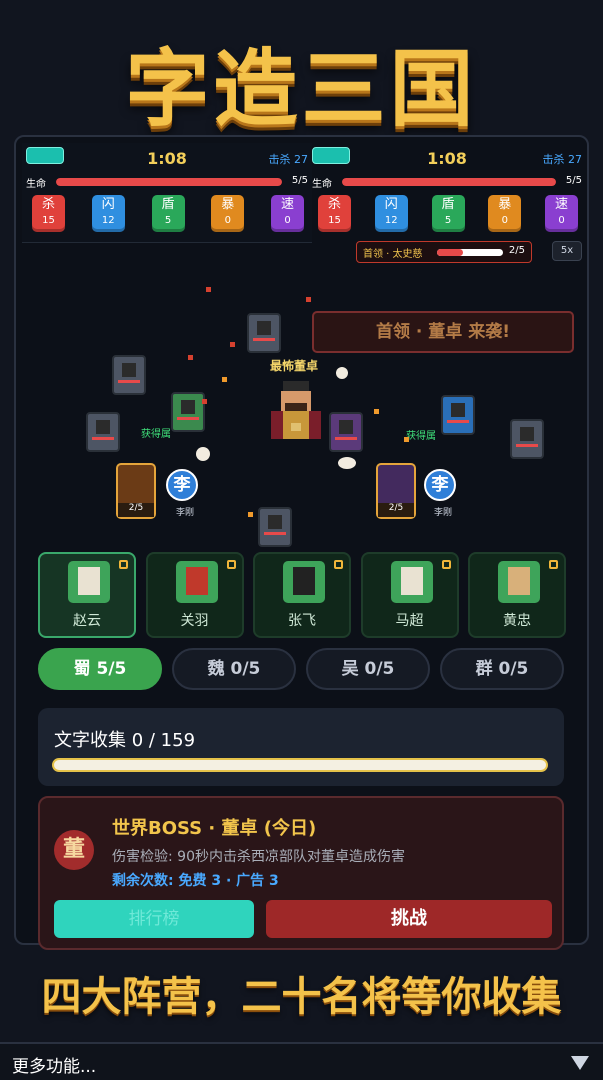 This screenshot has height=1080, width=603. I want to click on world-boss-title: 世界BOSS · 董卓 (今日), so click(214, 828).